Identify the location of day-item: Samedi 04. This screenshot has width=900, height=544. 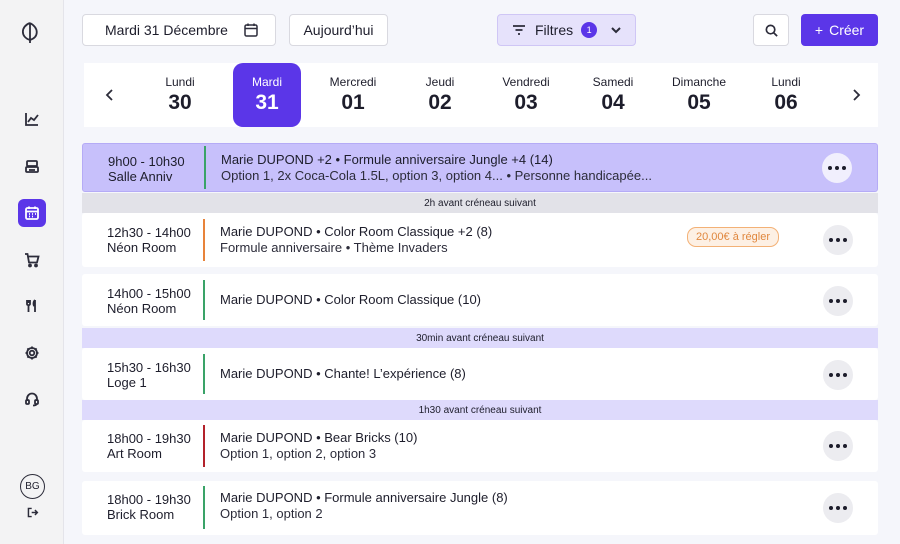
(613, 95).